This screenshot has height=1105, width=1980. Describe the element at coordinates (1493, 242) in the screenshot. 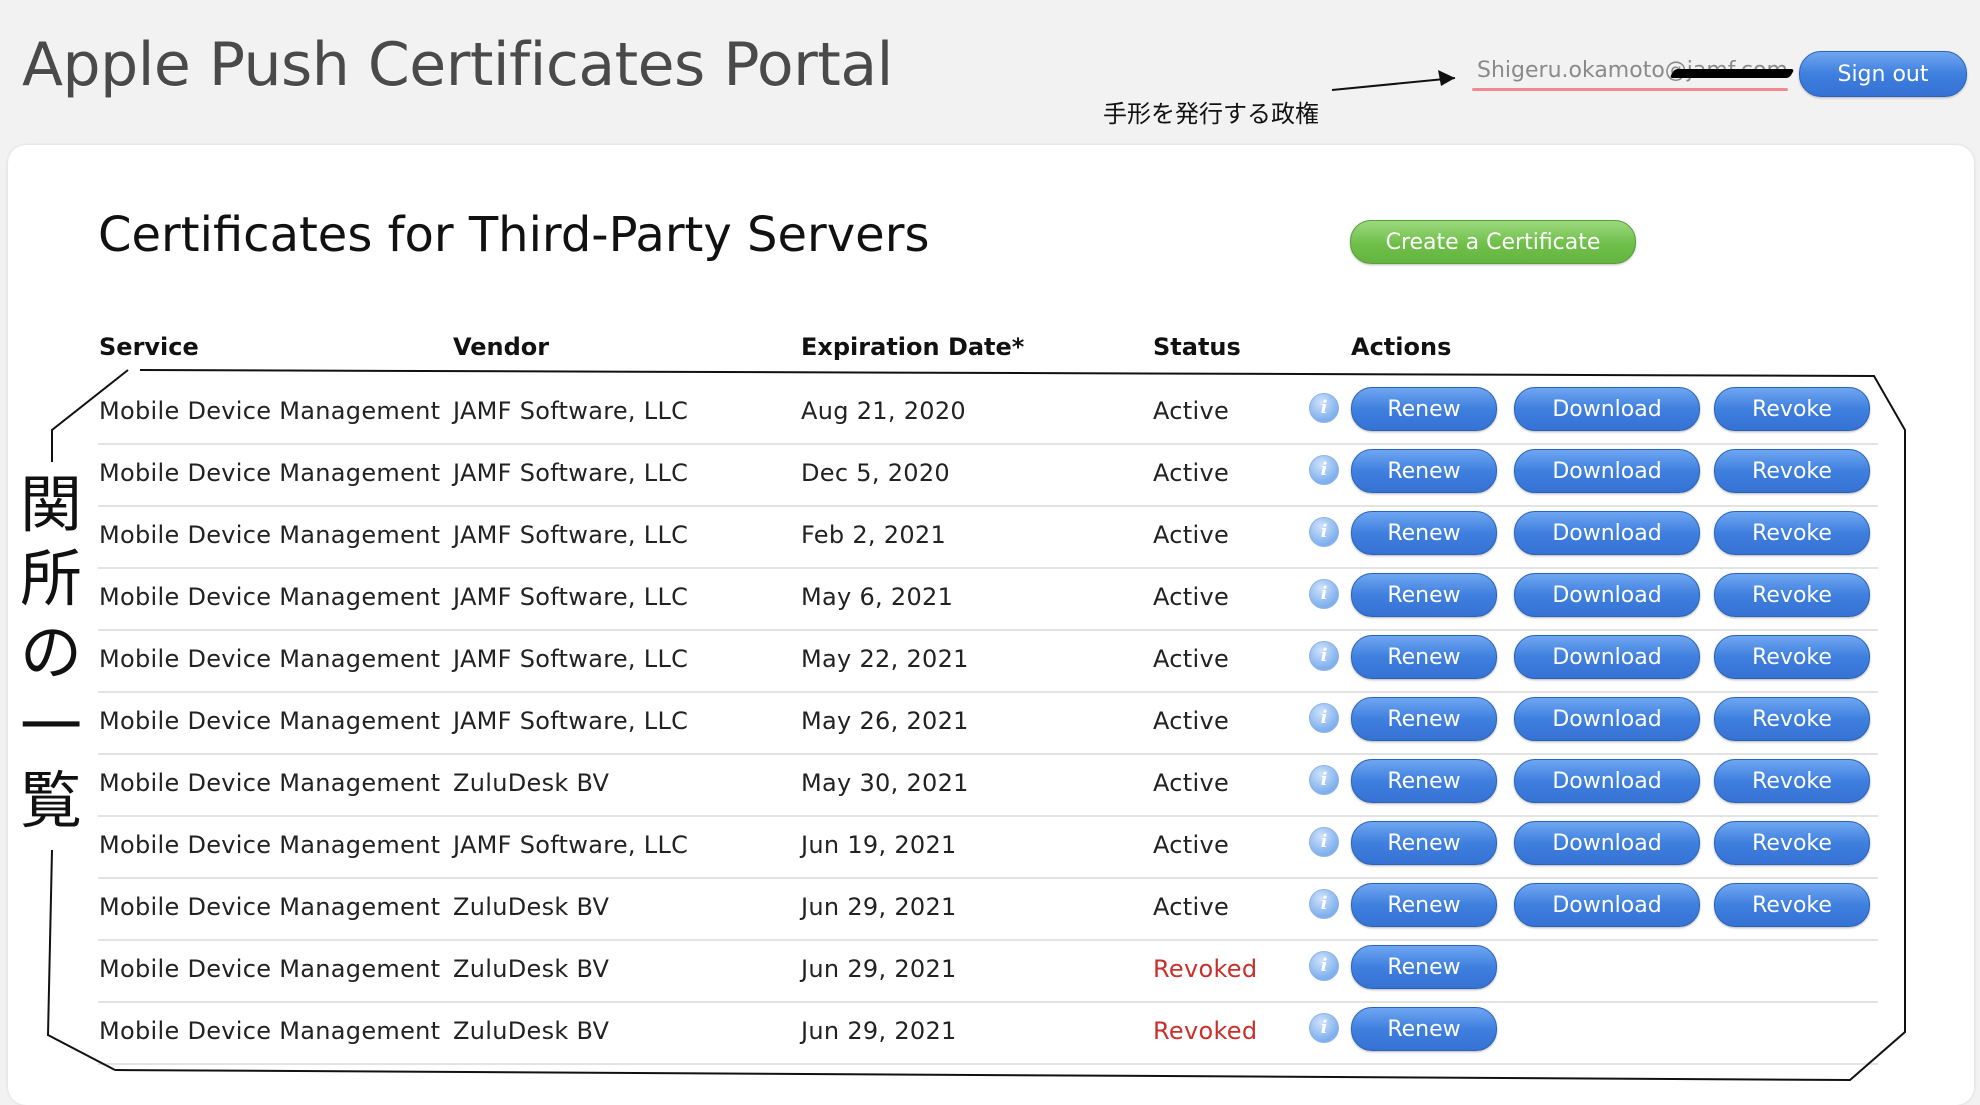

I see `create-certificate-button: Create a Certificate` at that location.